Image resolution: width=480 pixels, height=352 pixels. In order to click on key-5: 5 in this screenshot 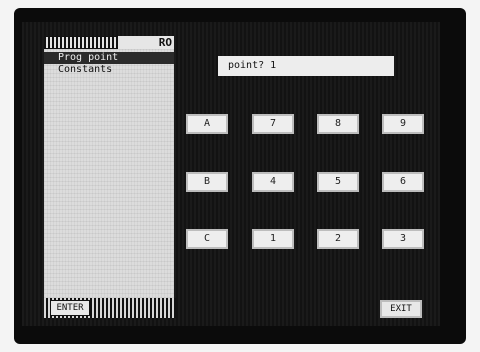, I will do `click(338, 182)`.